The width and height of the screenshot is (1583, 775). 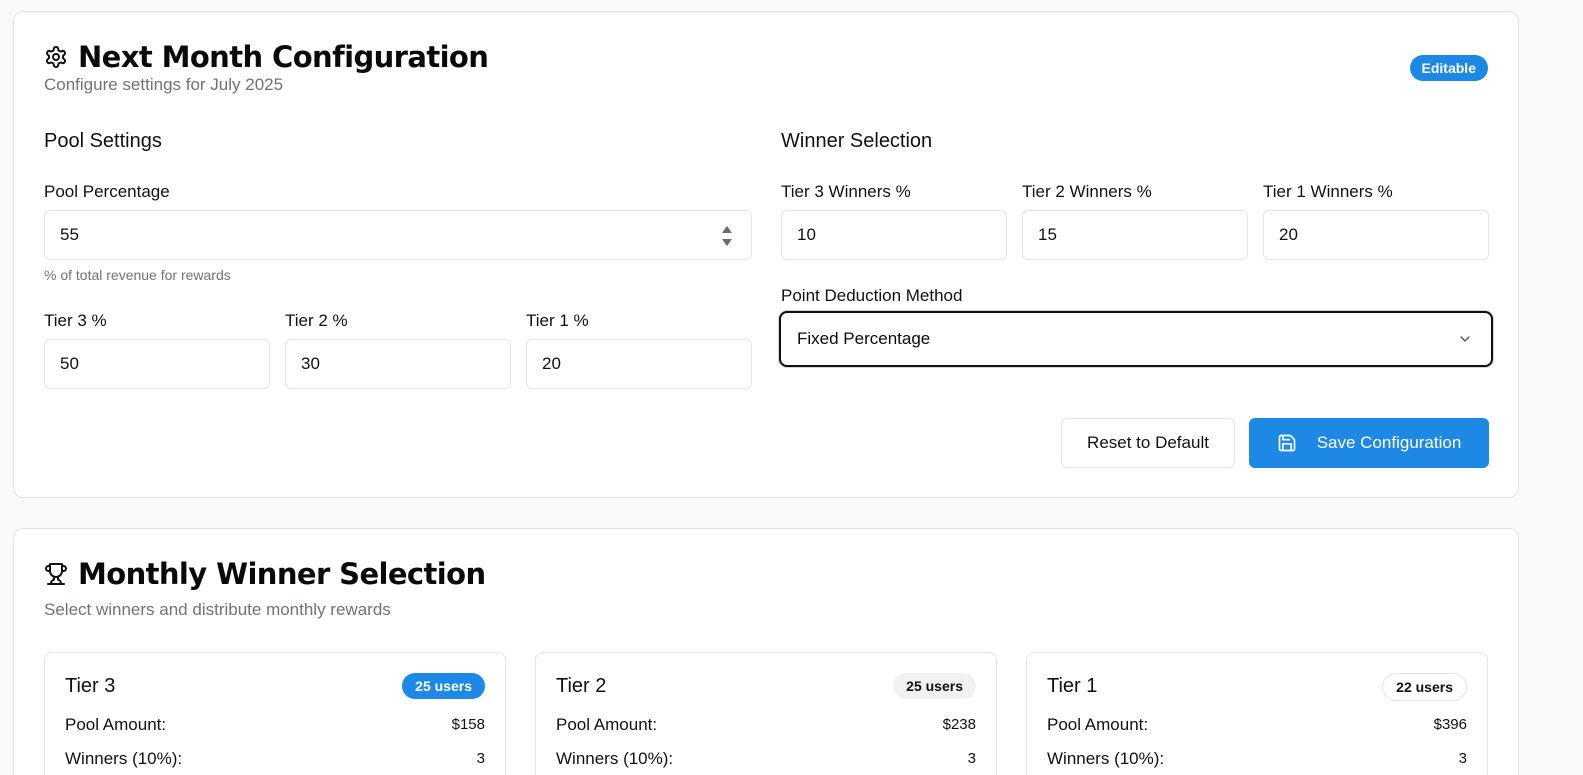 I want to click on tier-name: Tier 2, so click(x=581, y=686).